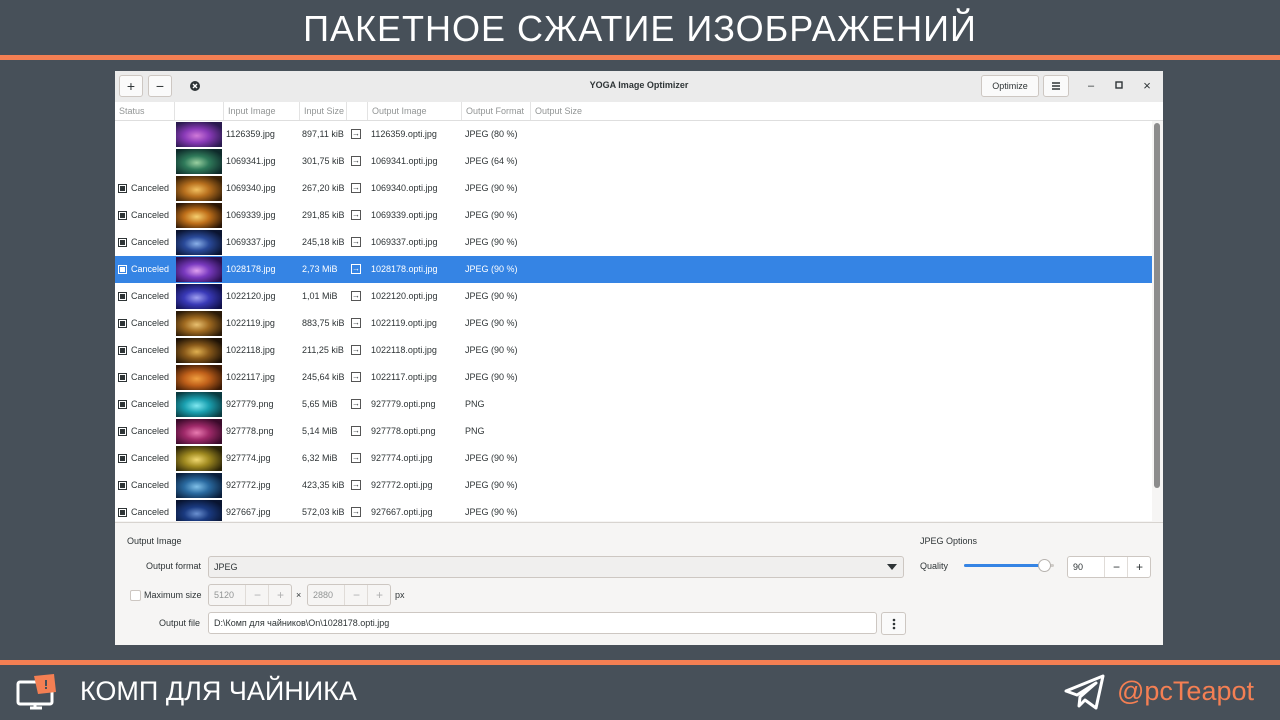 The width and height of the screenshot is (1280, 720). I want to click on col-thumbnail, so click(199, 111).